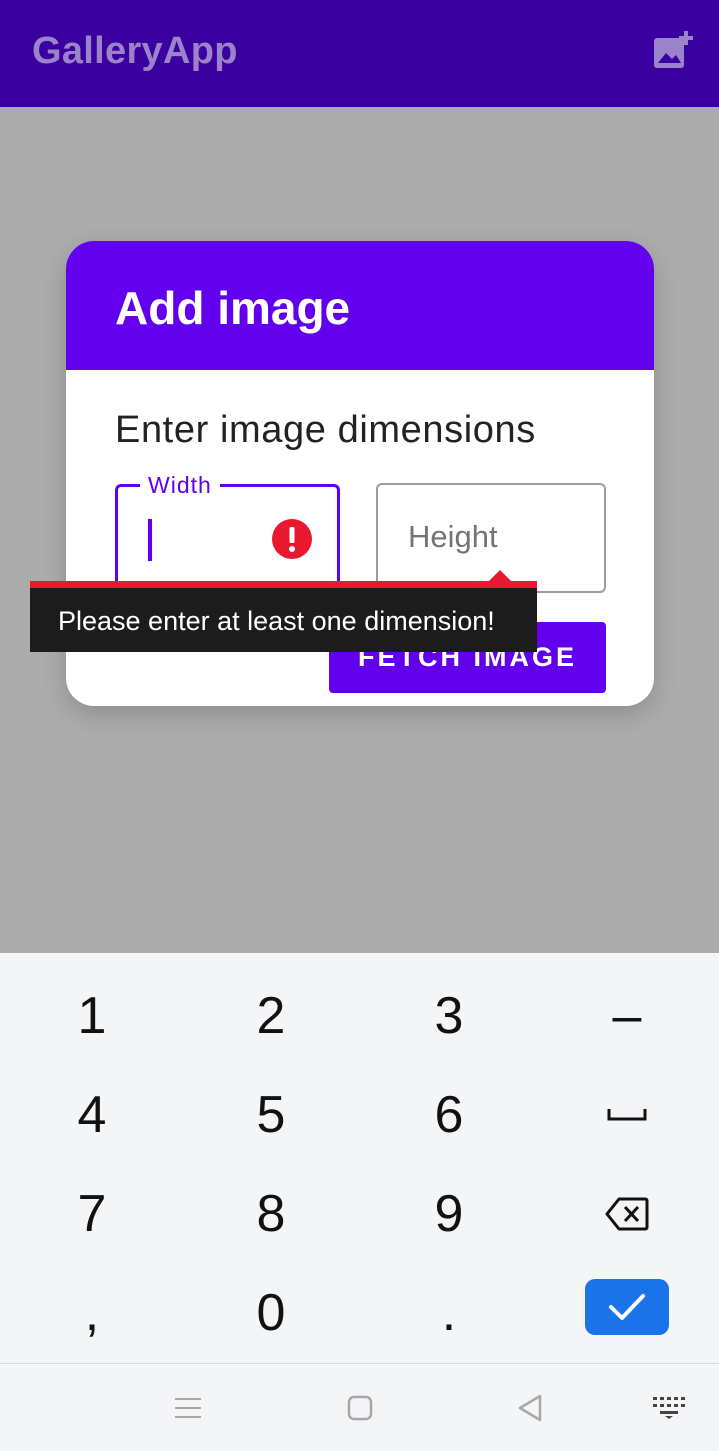 Image resolution: width=719 pixels, height=1451 pixels. Describe the element at coordinates (503, 537) in the screenshot. I see `height-input` at that location.